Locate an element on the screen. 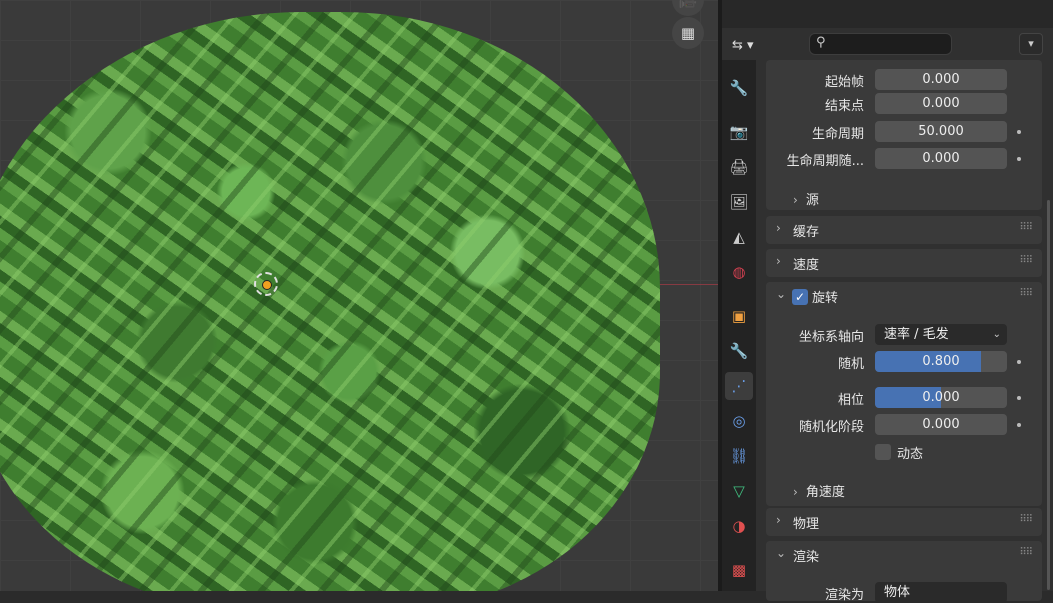 The width and height of the screenshot is (1053, 603). scene-tab-icon: ◭ is located at coordinates (739, 237).